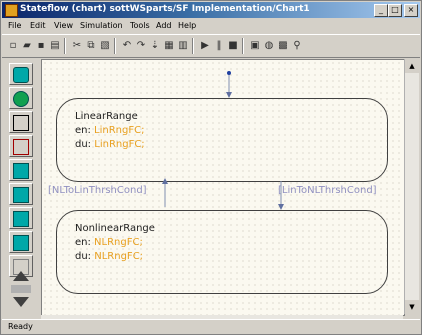  What do you see at coordinates (297, 46) in the screenshot?
I see `zoom-icon: ⚲` at bounding box center [297, 46].